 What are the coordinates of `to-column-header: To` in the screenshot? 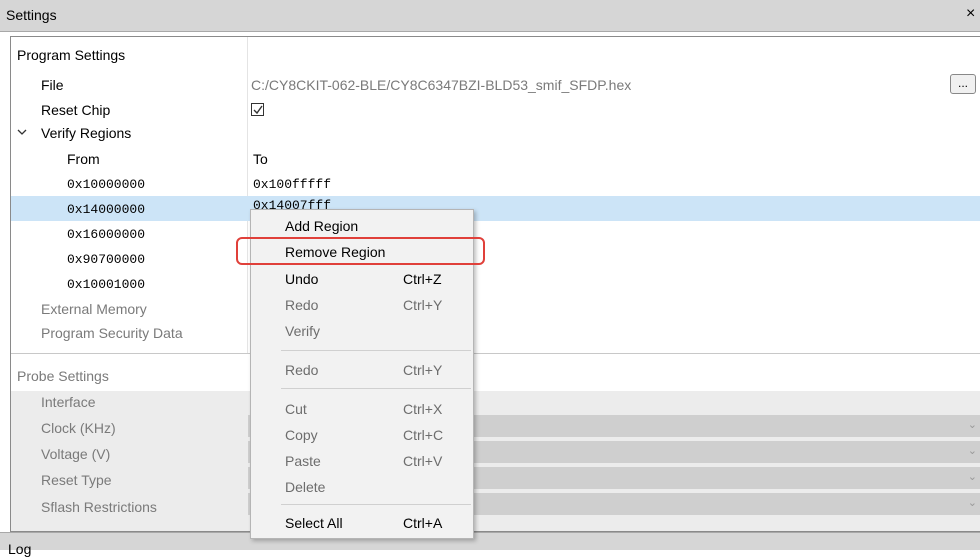 It's located at (260, 159).